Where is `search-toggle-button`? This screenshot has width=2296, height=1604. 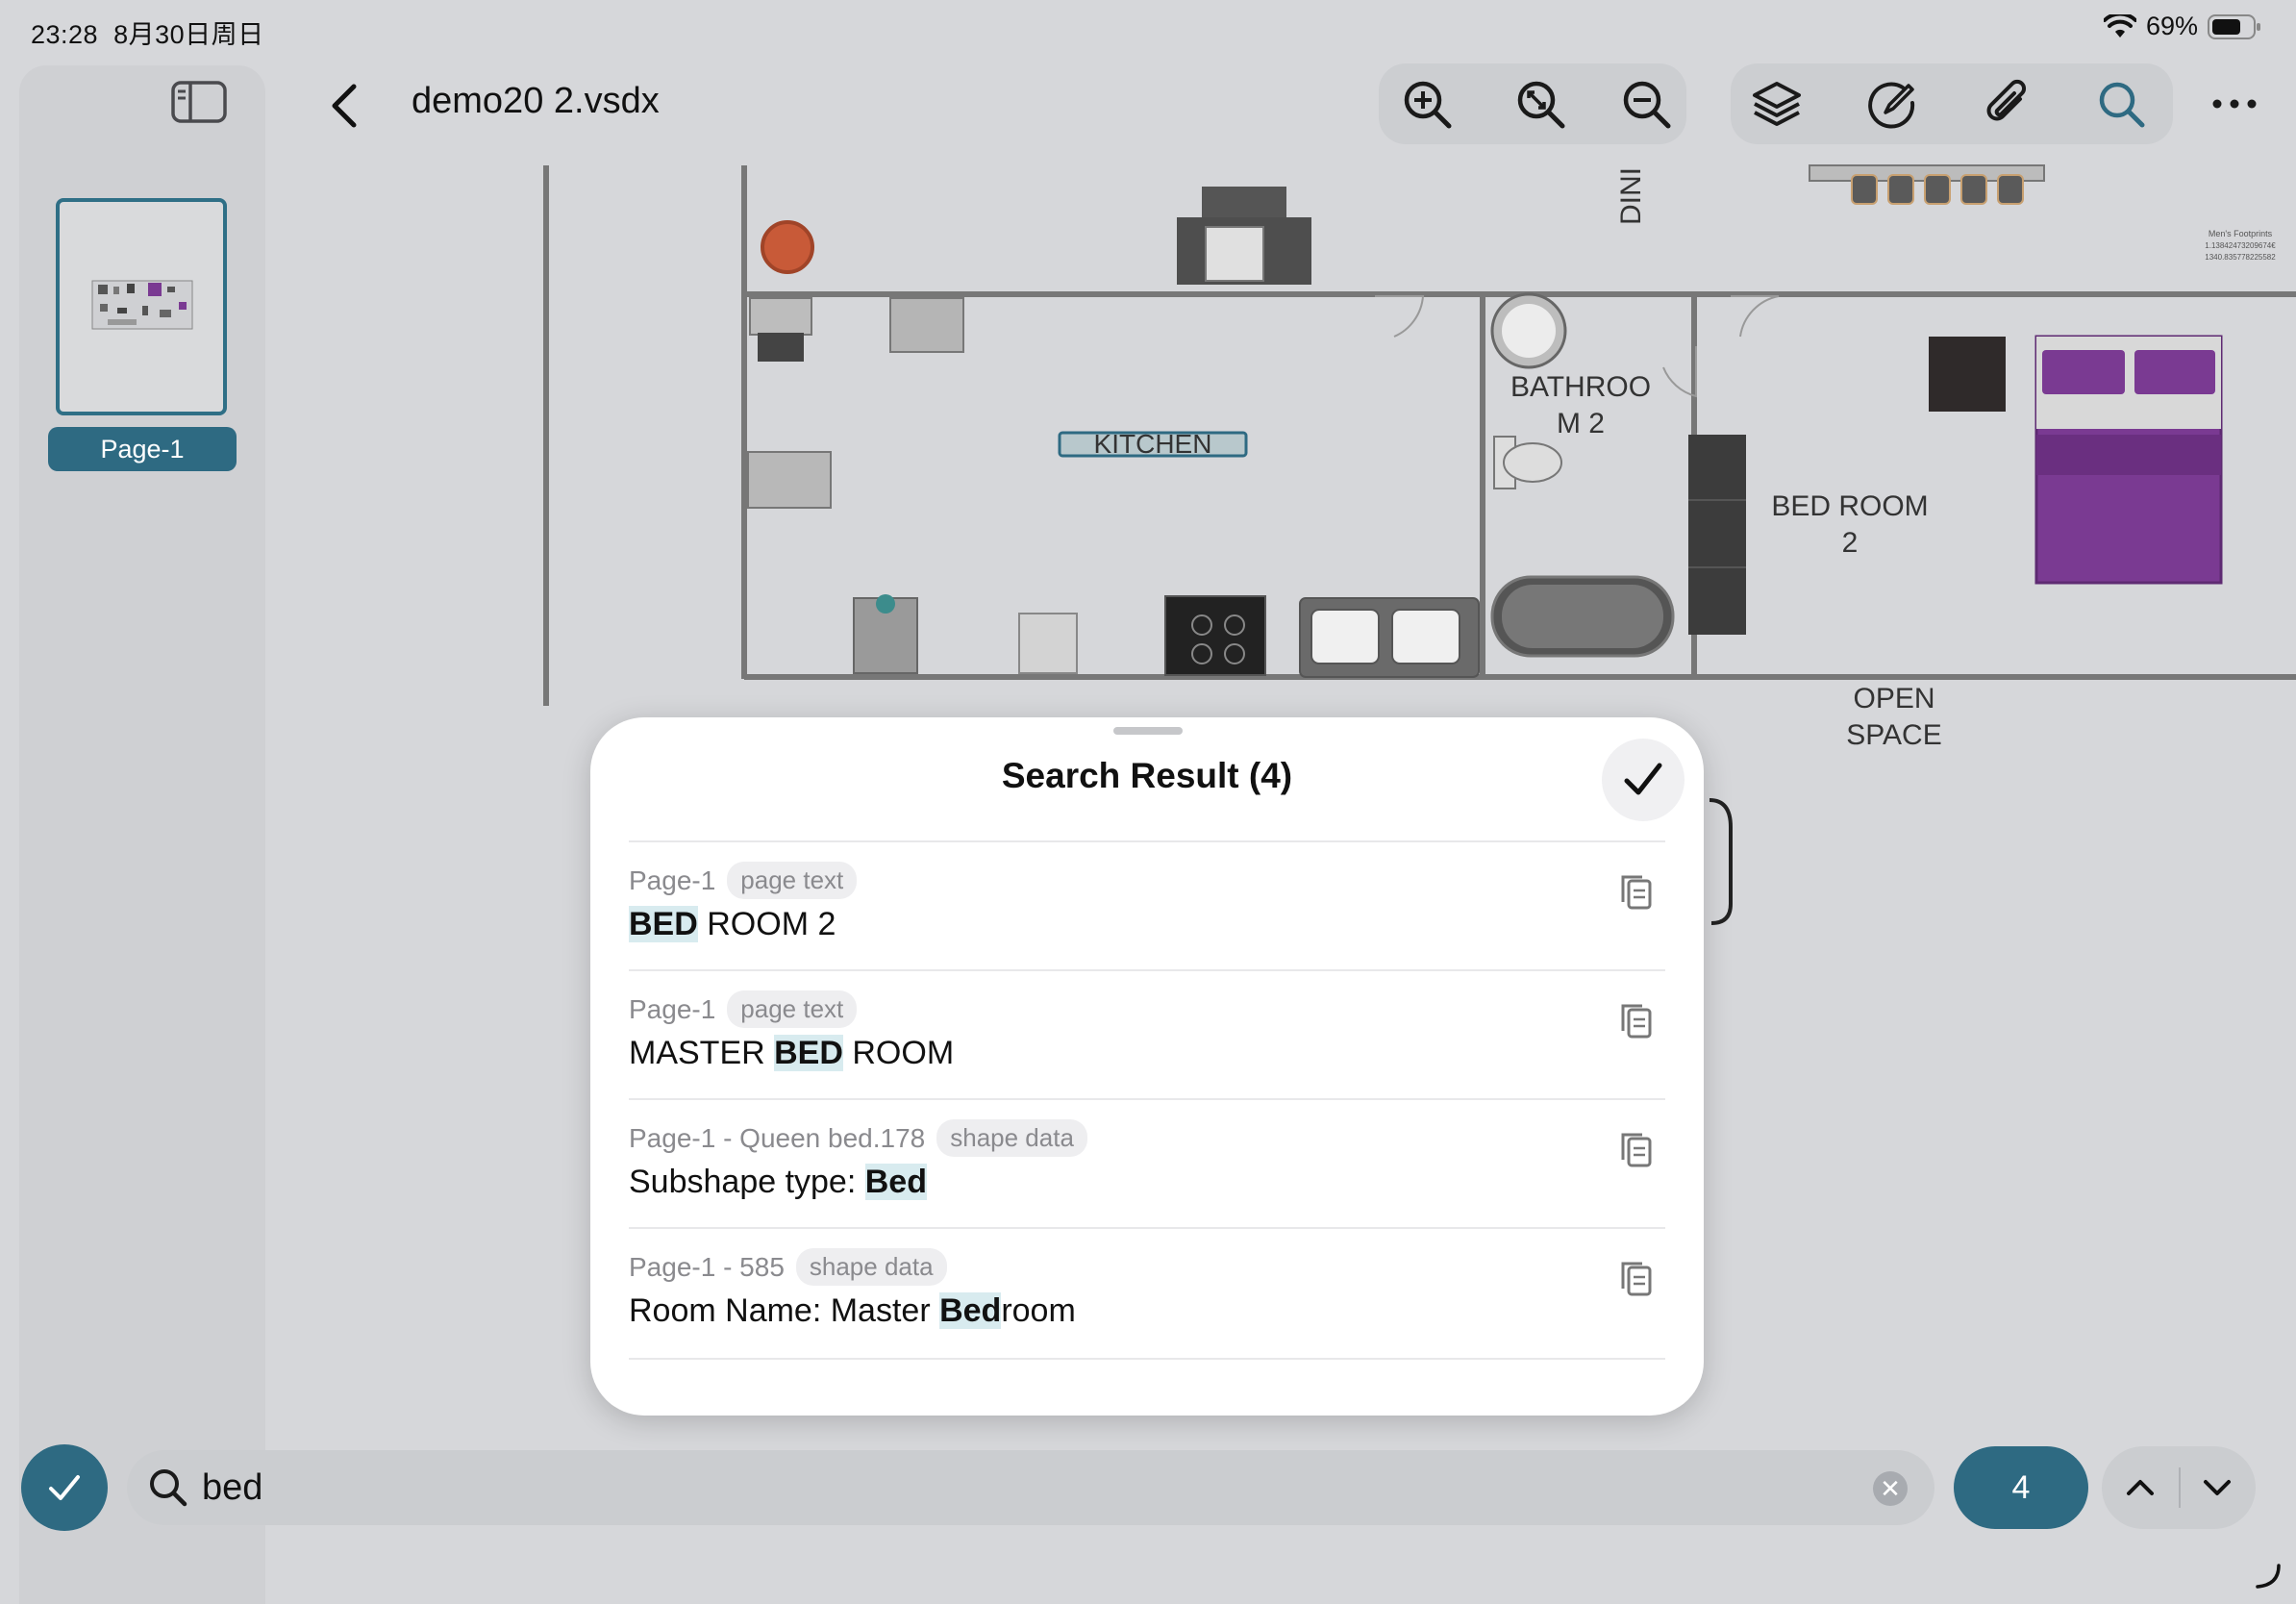
search-toggle-button is located at coordinates (2121, 103).